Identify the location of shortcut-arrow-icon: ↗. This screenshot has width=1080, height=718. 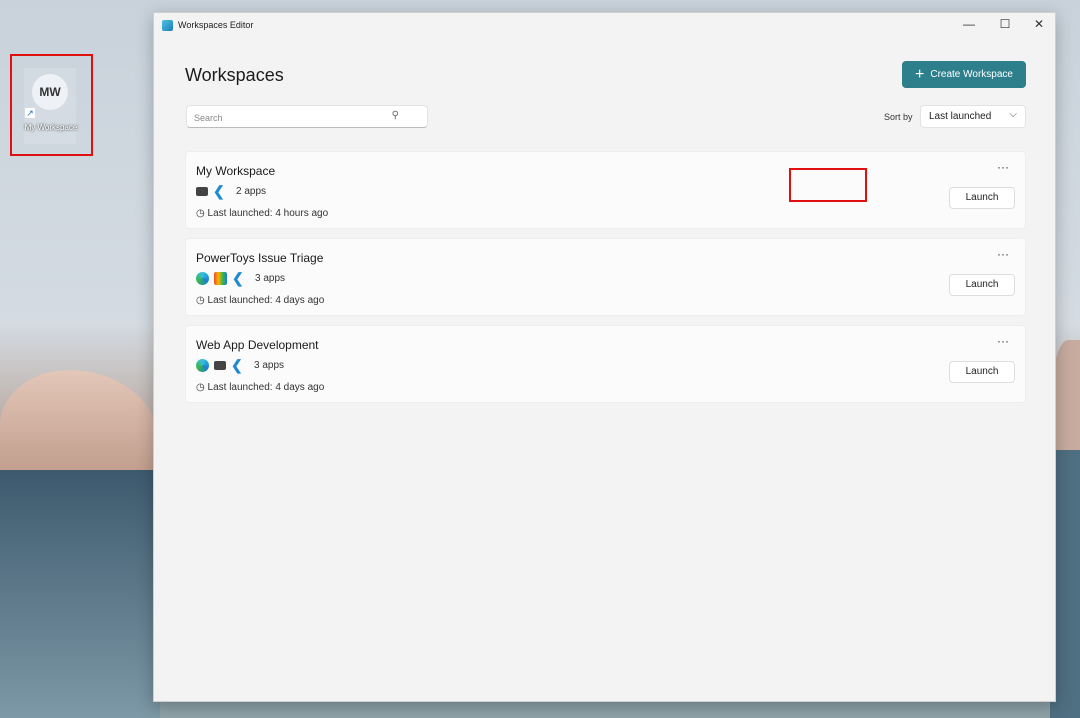
(30, 113).